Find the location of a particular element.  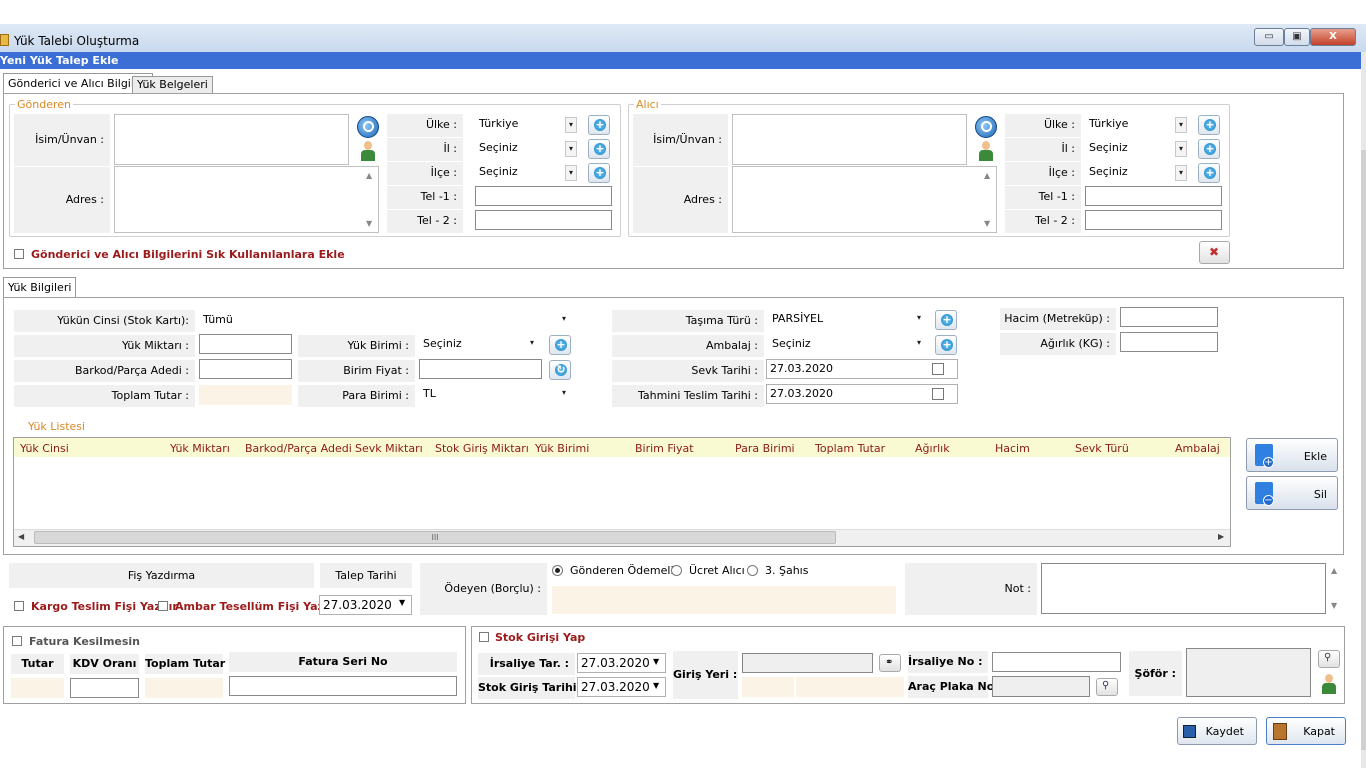

cargo-currency-select: TL is located at coordinates (494, 394).